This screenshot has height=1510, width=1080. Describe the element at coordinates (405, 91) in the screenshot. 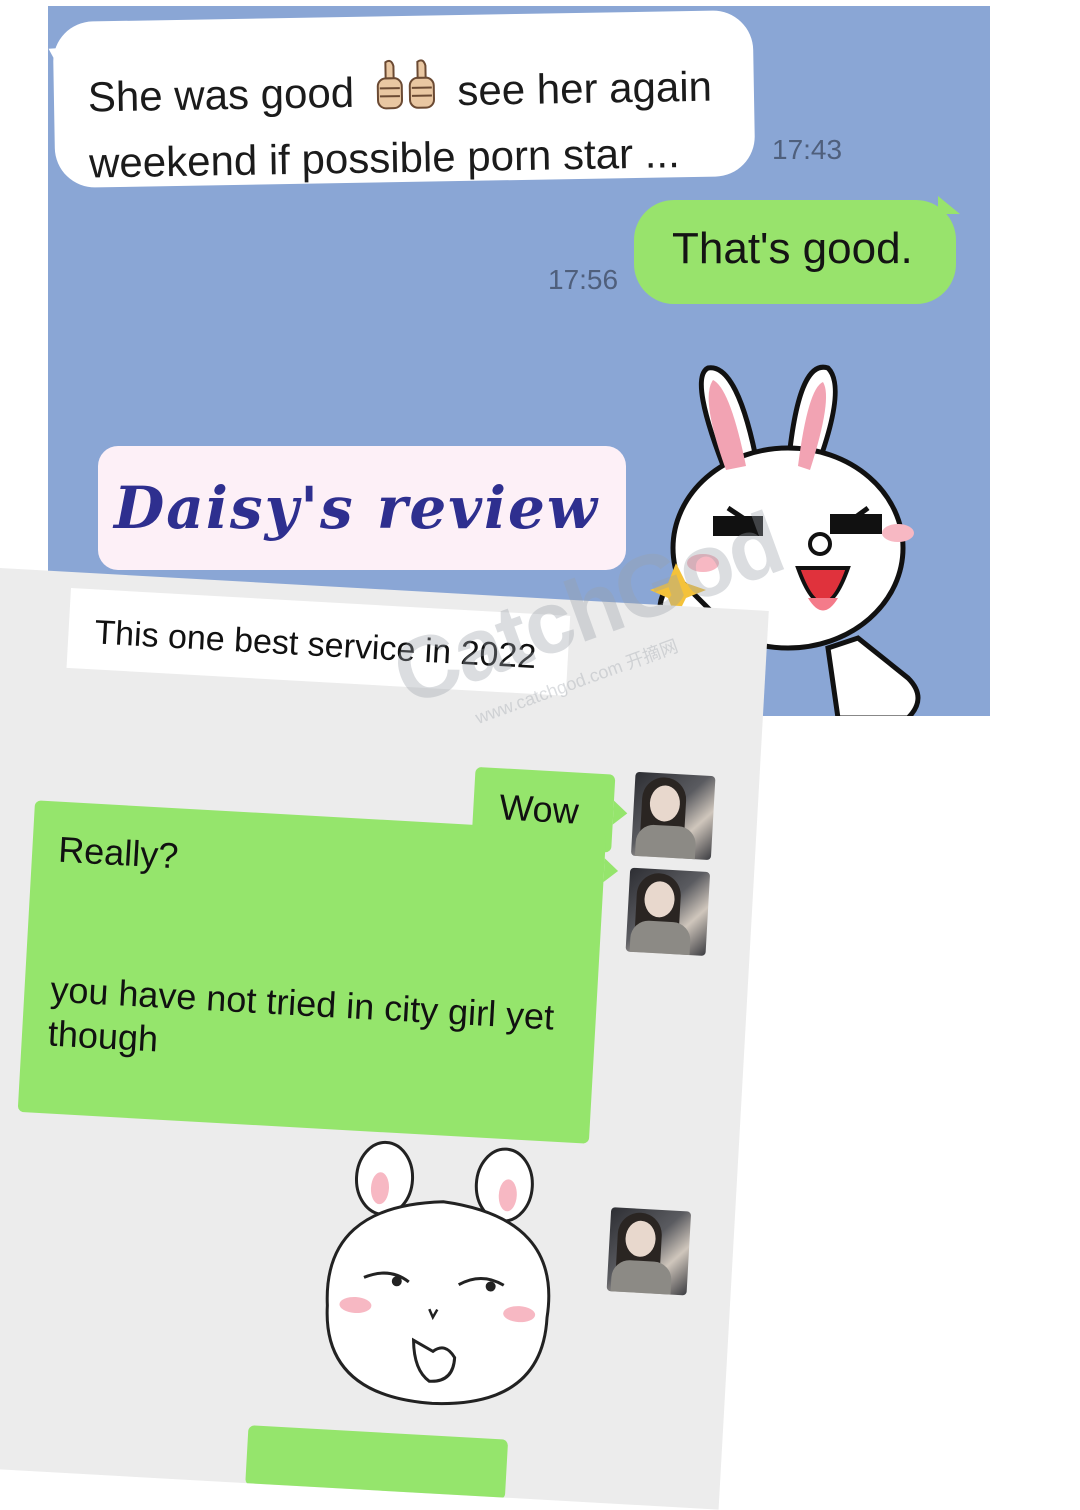

I see `thumbs-up-icon` at that location.